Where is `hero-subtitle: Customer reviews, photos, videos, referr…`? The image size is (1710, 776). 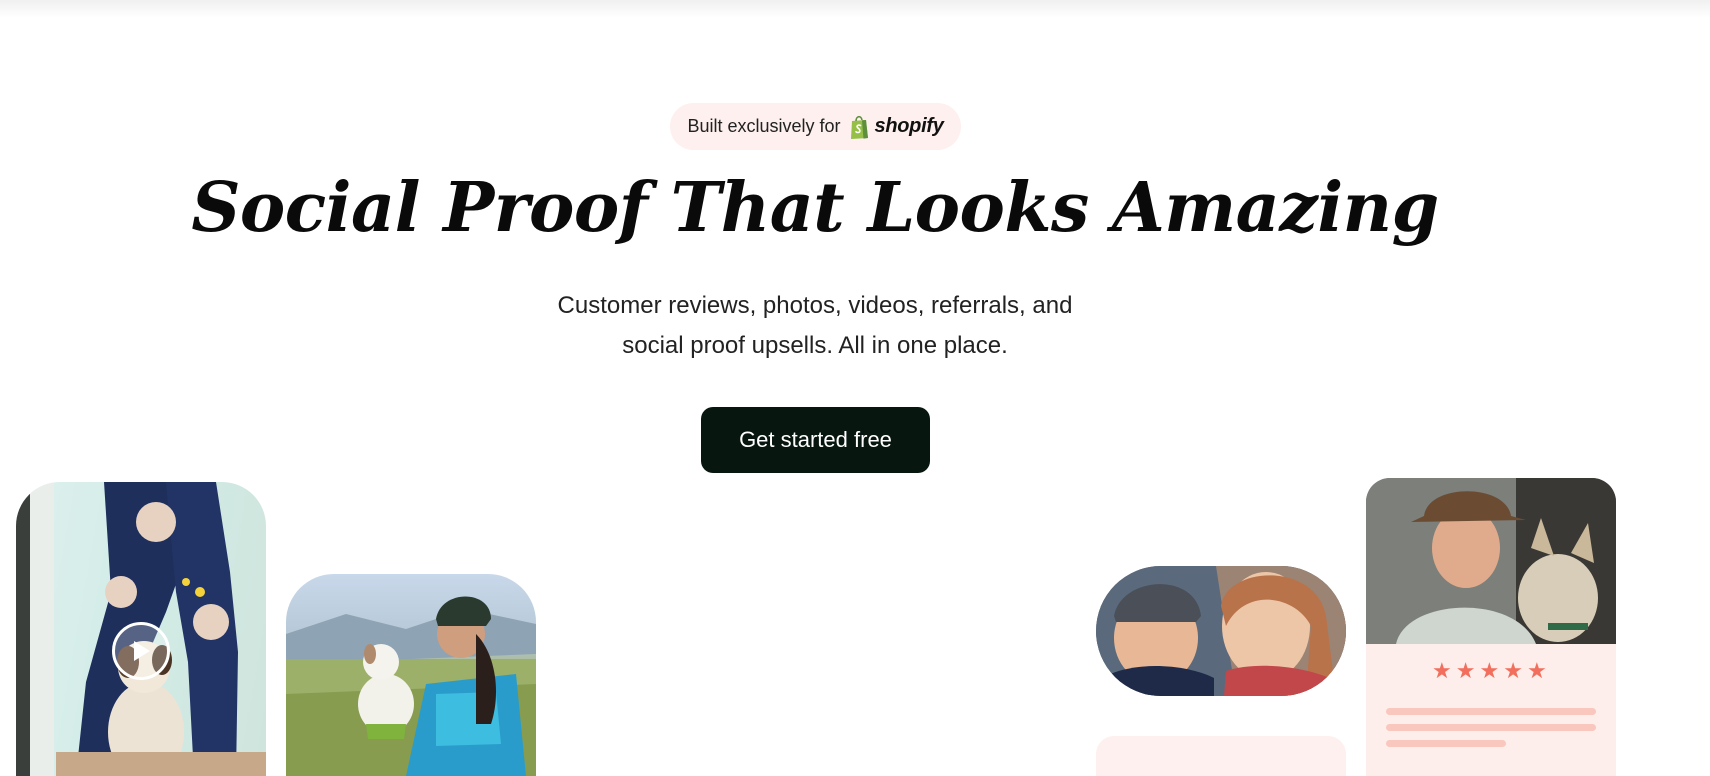
hero-subtitle: Customer reviews, photos, videos, referr… is located at coordinates (815, 326).